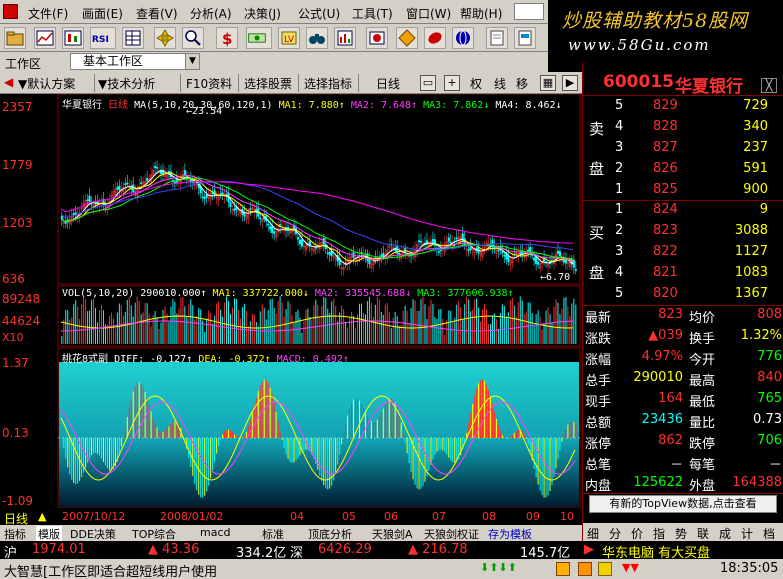 Image resolution: width=783 pixels, height=579 pixels. What do you see at coordinates (755, 147) in the screenshot?
I see `sell-volume: 237` at bounding box center [755, 147].